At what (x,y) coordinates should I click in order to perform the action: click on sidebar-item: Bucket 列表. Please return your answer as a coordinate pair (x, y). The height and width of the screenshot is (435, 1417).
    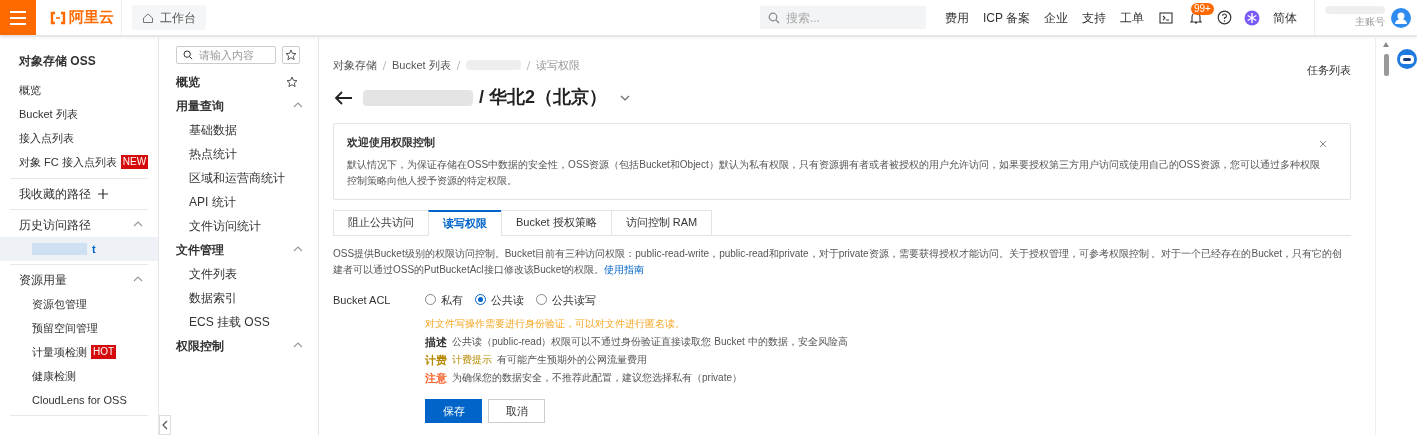
    Looking at the image, I should click on (44, 114).